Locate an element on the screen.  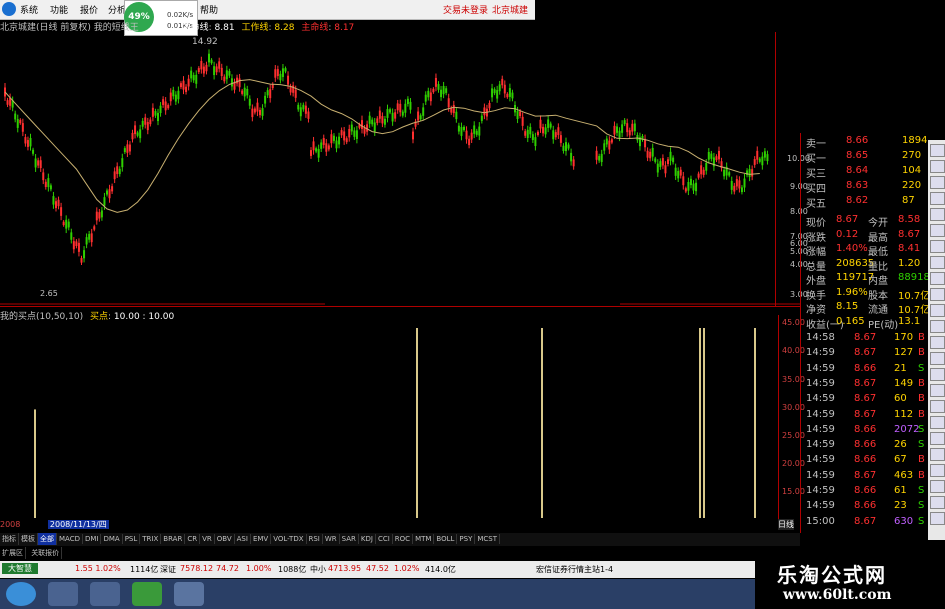
tab-extended-area: 扩展区 is located at coordinates (13, 553).